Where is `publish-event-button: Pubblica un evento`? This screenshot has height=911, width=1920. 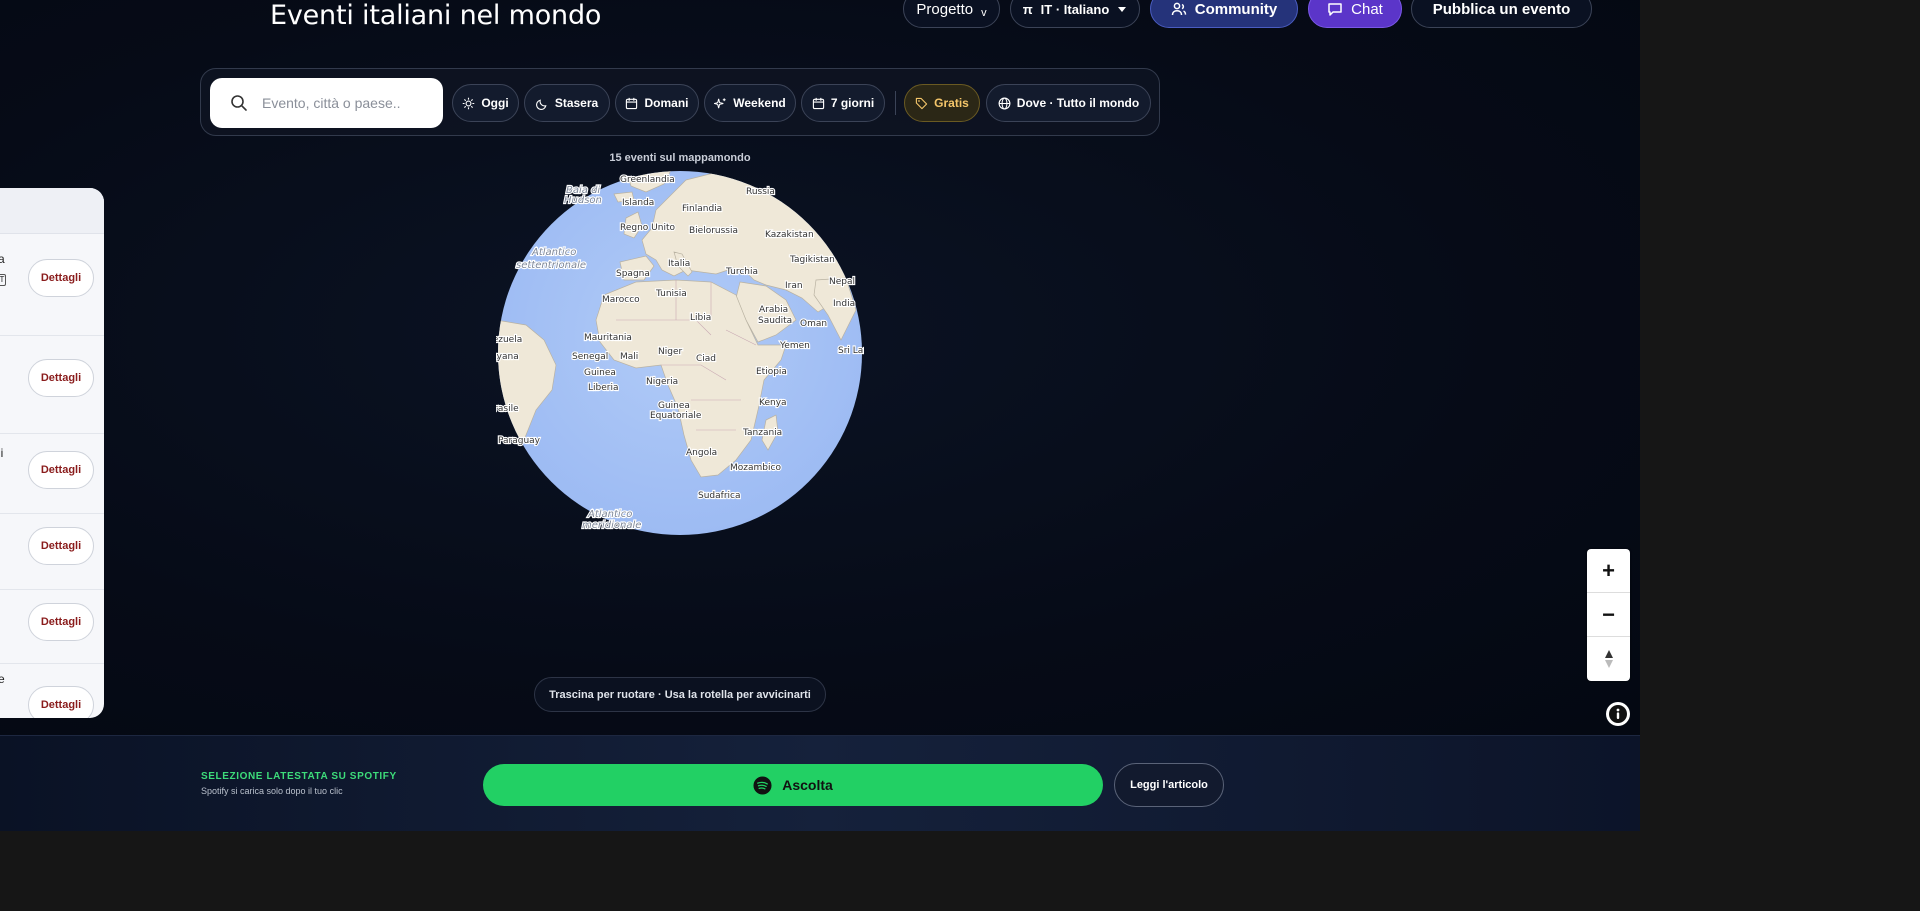 publish-event-button: Pubblica un evento is located at coordinates (1501, 14).